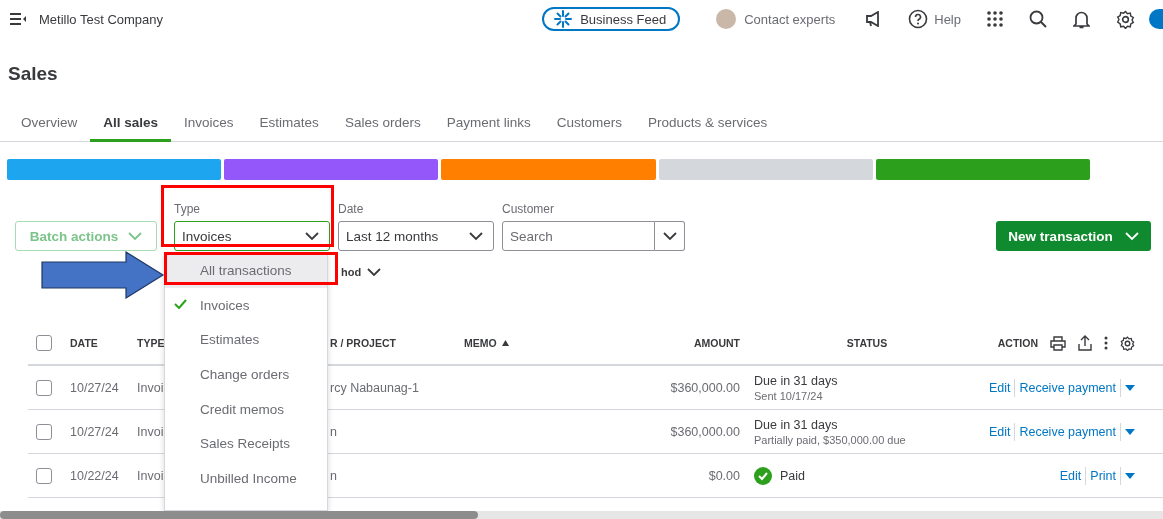  What do you see at coordinates (918, 19) in the screenshot?
I see `help-icon` at bounding box center [918, 19].